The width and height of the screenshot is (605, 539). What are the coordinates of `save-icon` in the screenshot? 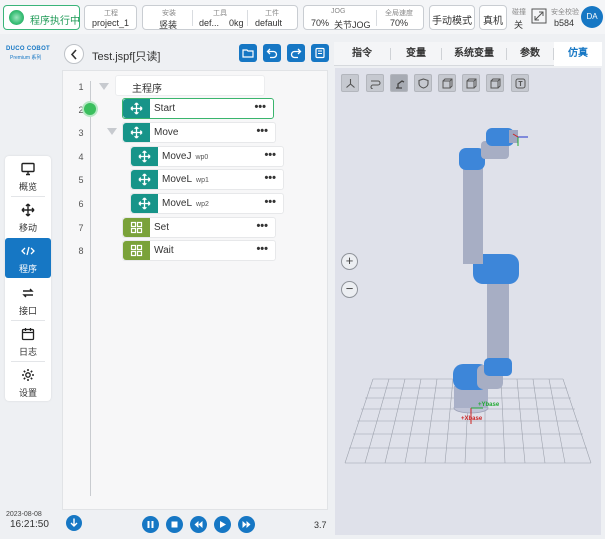 It's located at (320, 53).